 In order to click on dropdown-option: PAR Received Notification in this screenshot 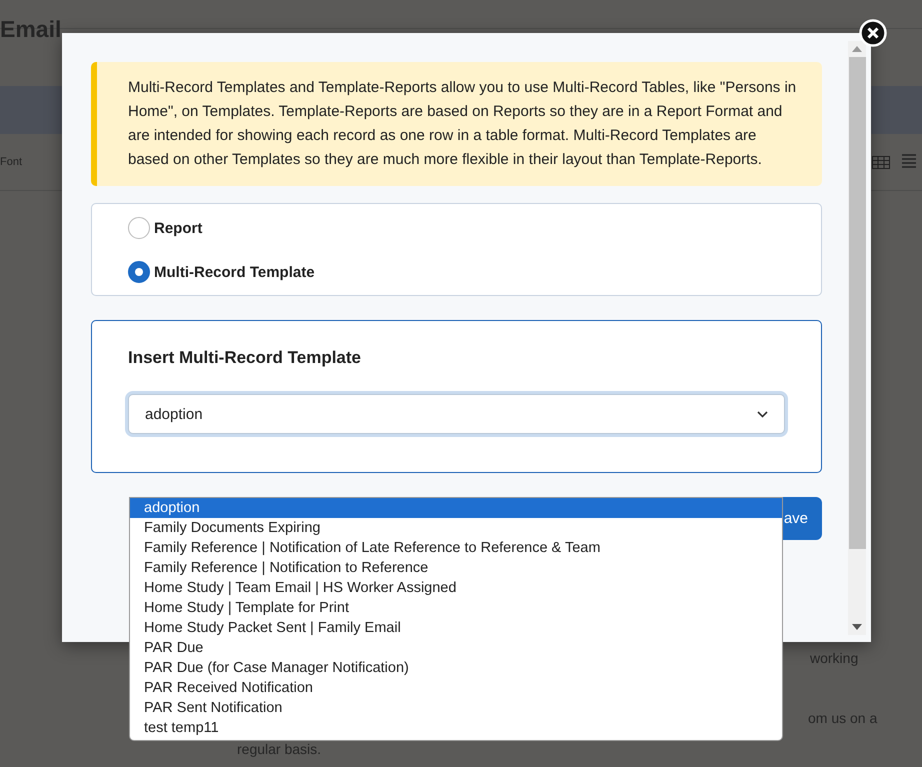, I will do `click(456, 688)`.